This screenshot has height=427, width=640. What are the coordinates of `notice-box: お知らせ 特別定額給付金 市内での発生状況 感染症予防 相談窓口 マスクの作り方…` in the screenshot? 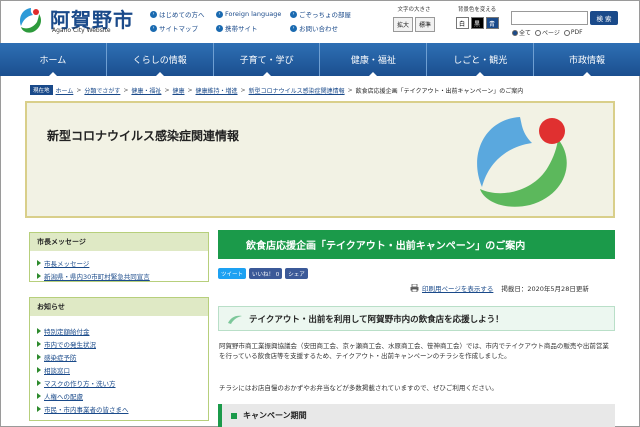 It's located at (119, 359).